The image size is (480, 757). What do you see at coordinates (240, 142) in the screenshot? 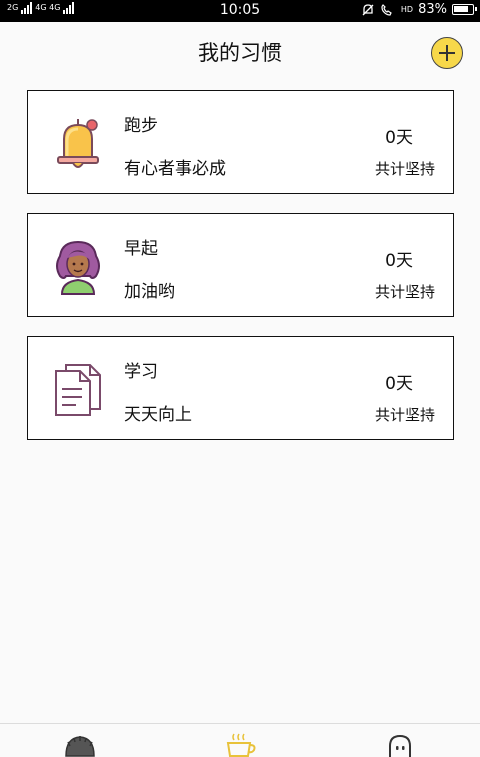
I see `habit-card-running: 跑步 有心者事必成 0天 共计坚持` at bounding box center [240, 142].